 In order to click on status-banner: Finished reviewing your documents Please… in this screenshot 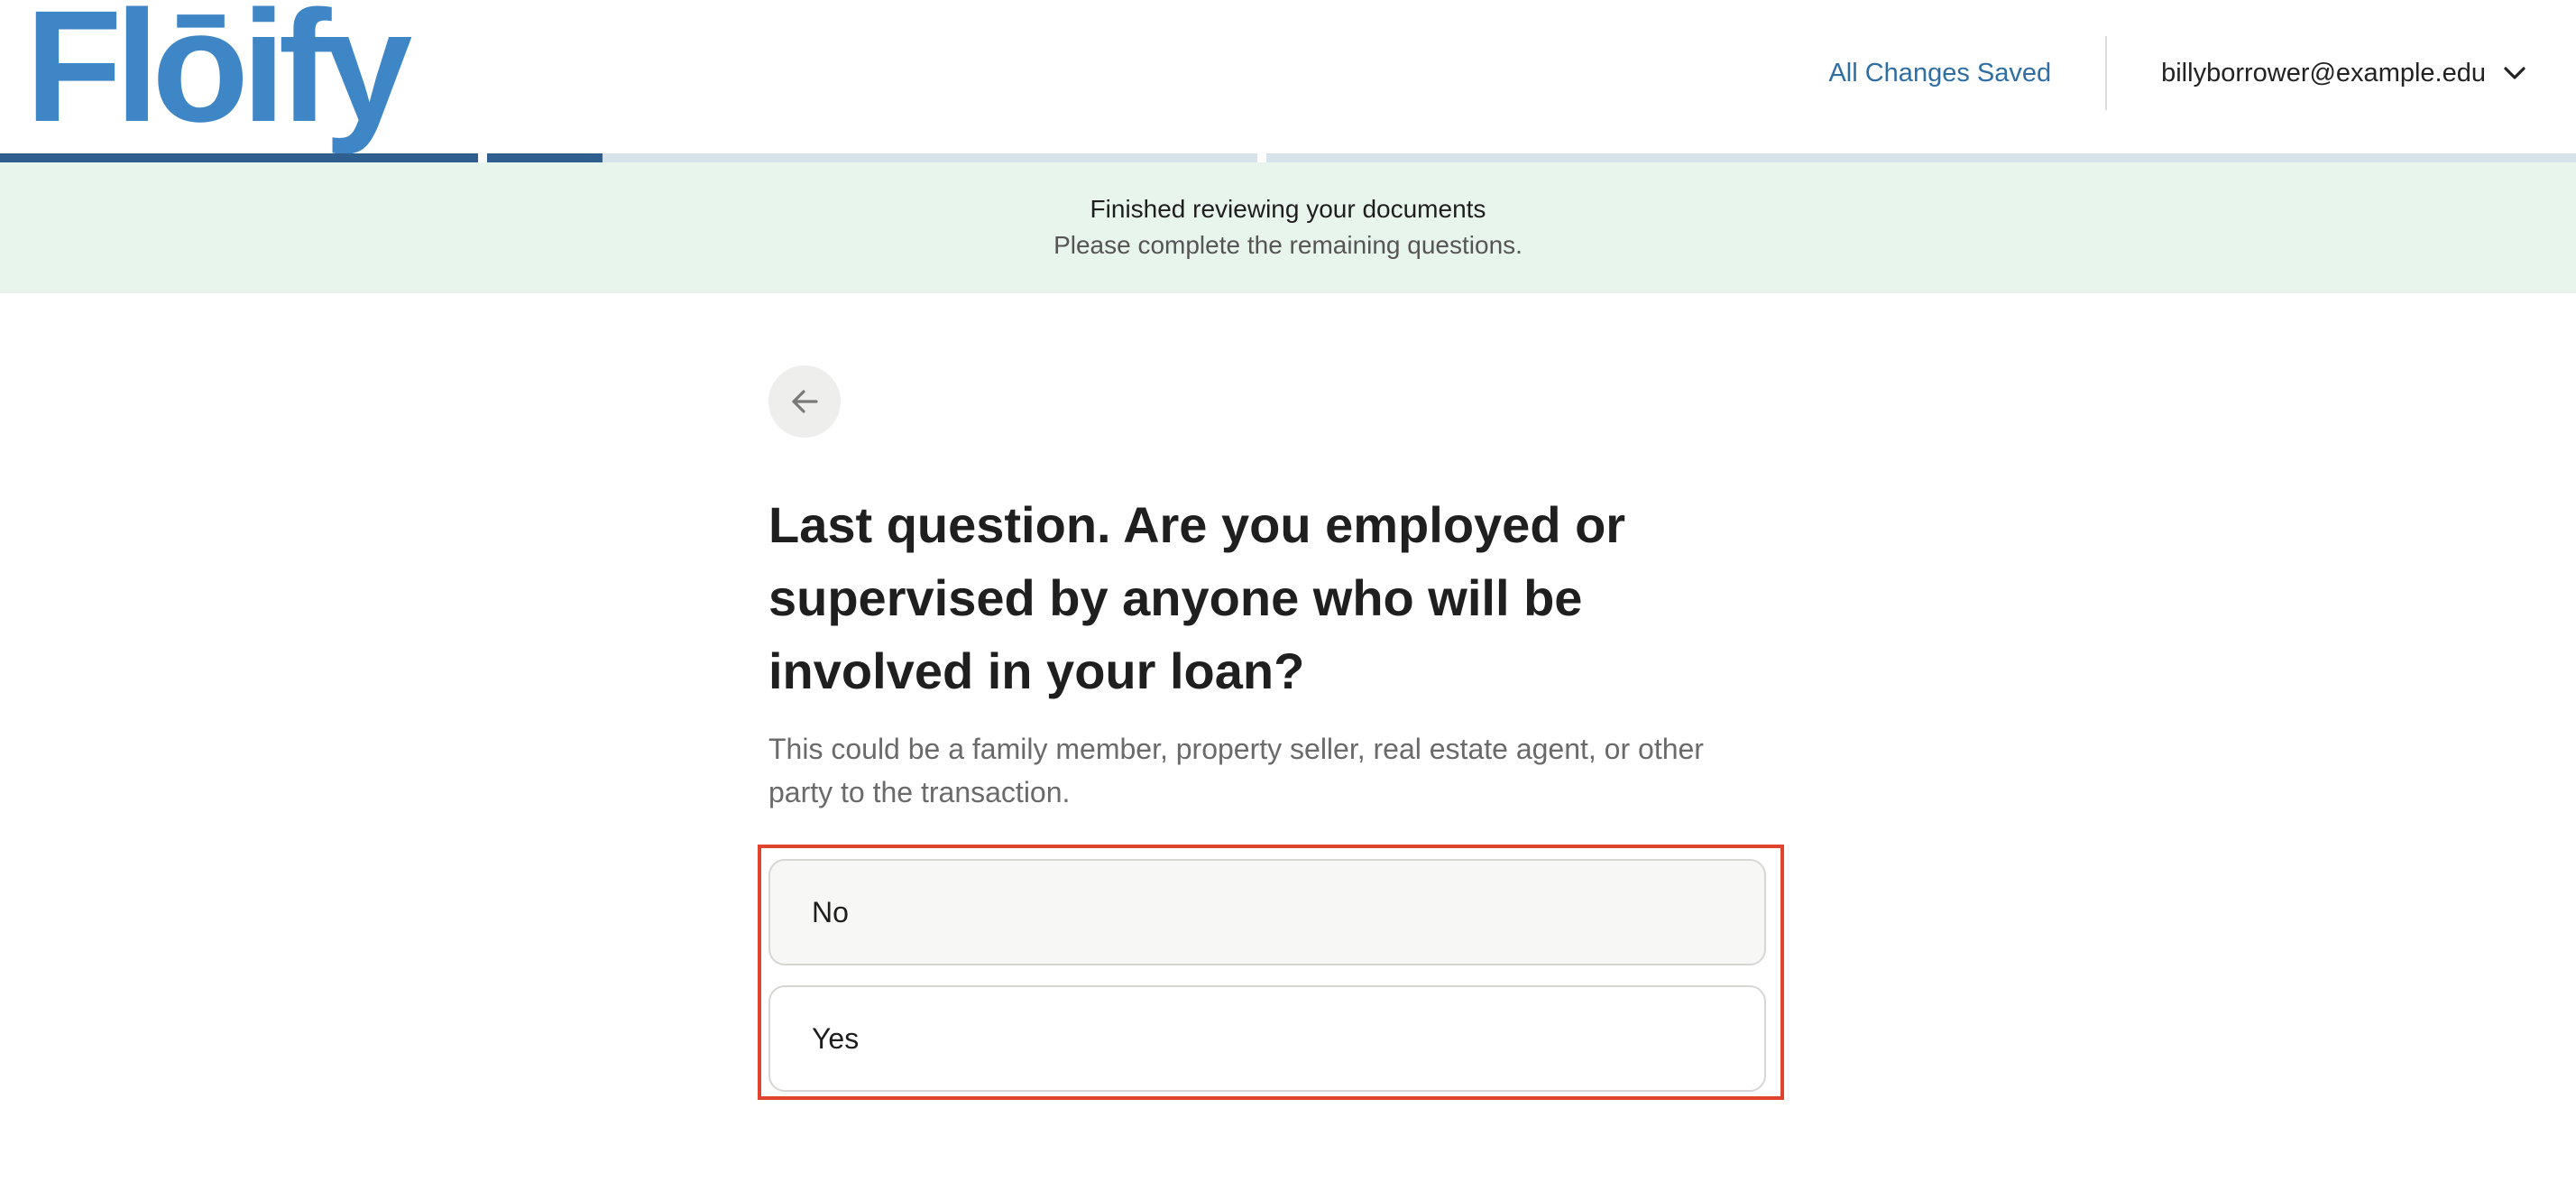, I will do `click(1288, 227)`.